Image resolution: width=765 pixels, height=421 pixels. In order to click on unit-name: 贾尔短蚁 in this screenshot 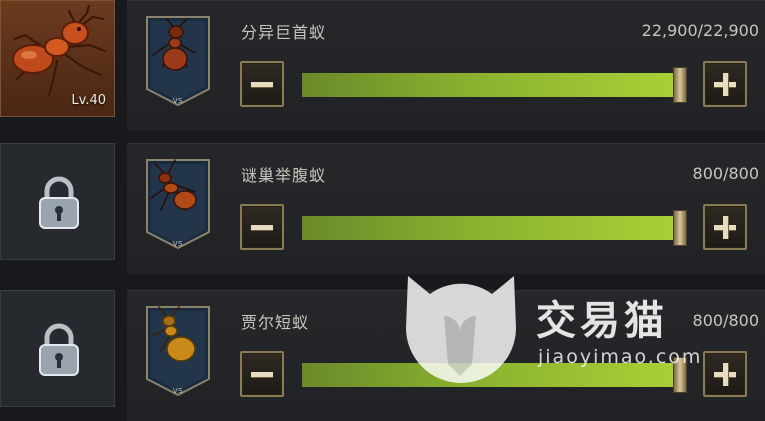, I will do `click(275, 322)`.